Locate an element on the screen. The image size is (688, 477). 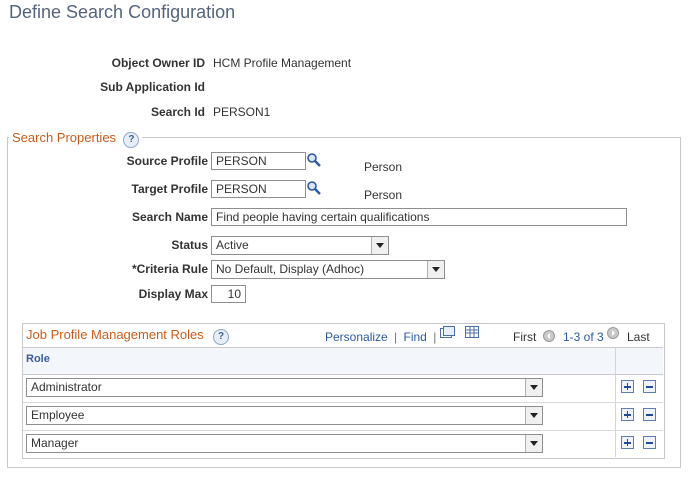
status-value: Active is located at coordinates (232, 245).